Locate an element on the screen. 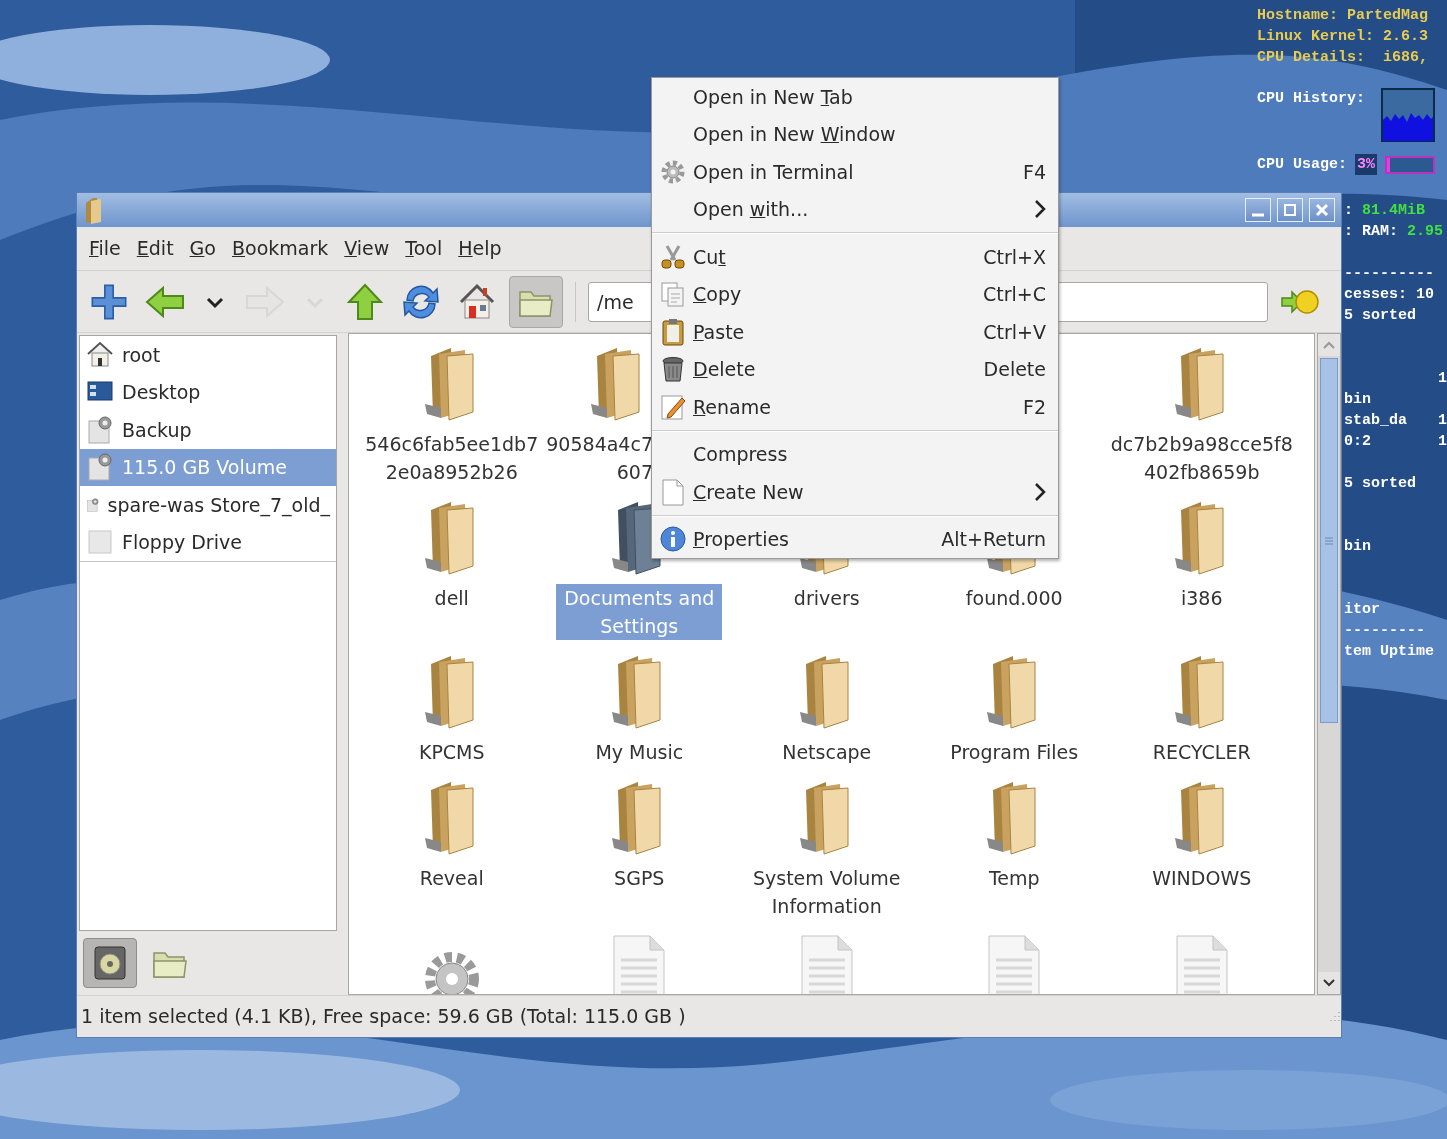  system-info-value: 2.95 is located at coordinates (1425, 232).